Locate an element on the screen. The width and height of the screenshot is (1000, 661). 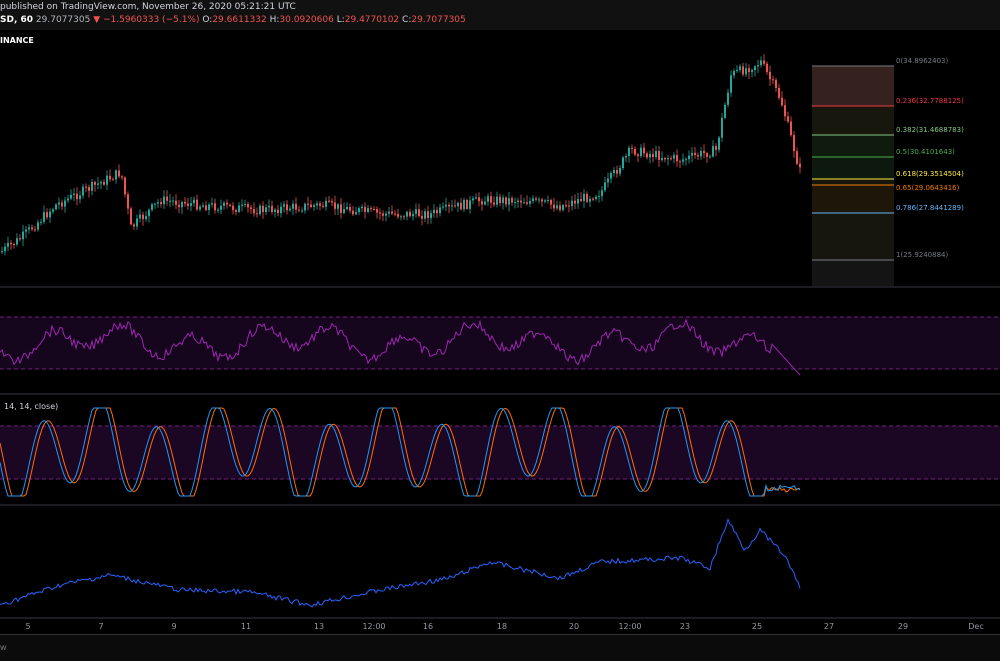
time-axis-label: 5 is located at coordinates (28, 626).